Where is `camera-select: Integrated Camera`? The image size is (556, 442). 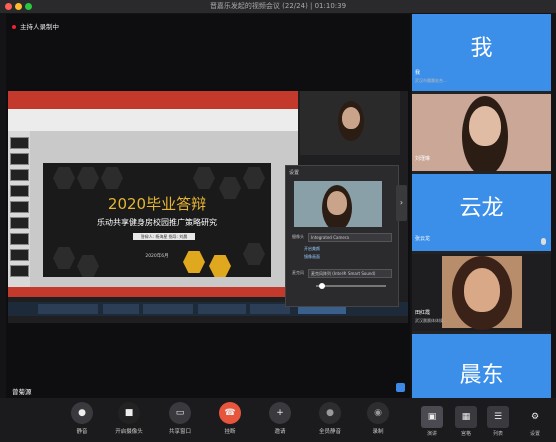 camera-select: Integrated Camera is located at coordinates (350, 237).